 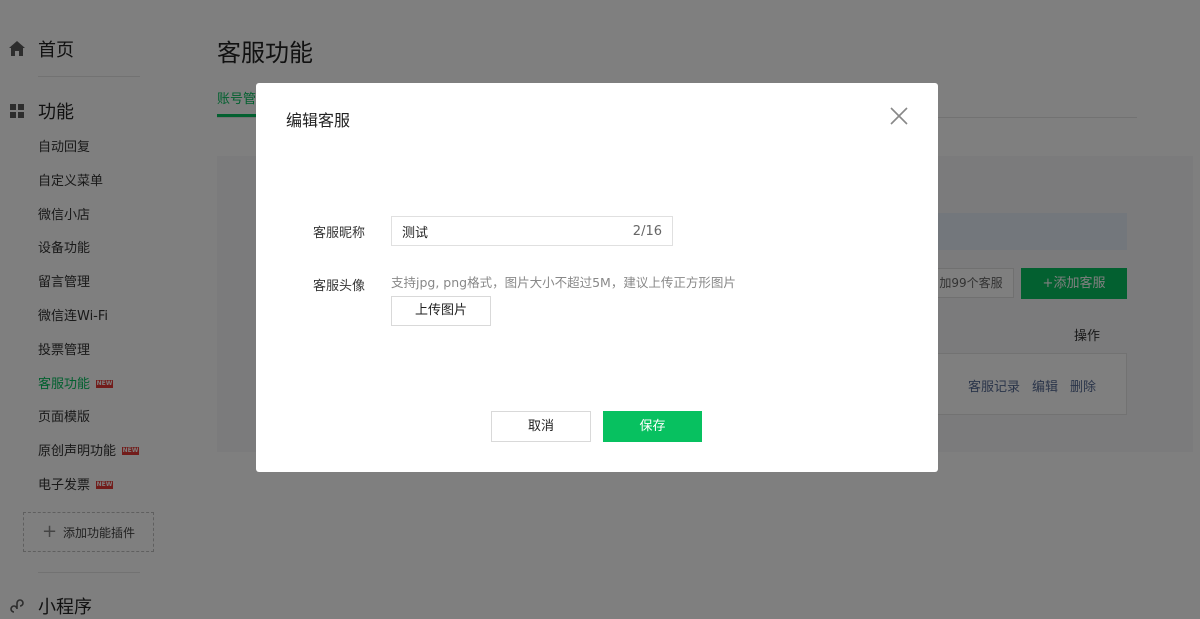 What do you see at coordinates (647, 231) in the screenshot?
I see `nickname-counter: 2/16` at bounding box center [647, 231].